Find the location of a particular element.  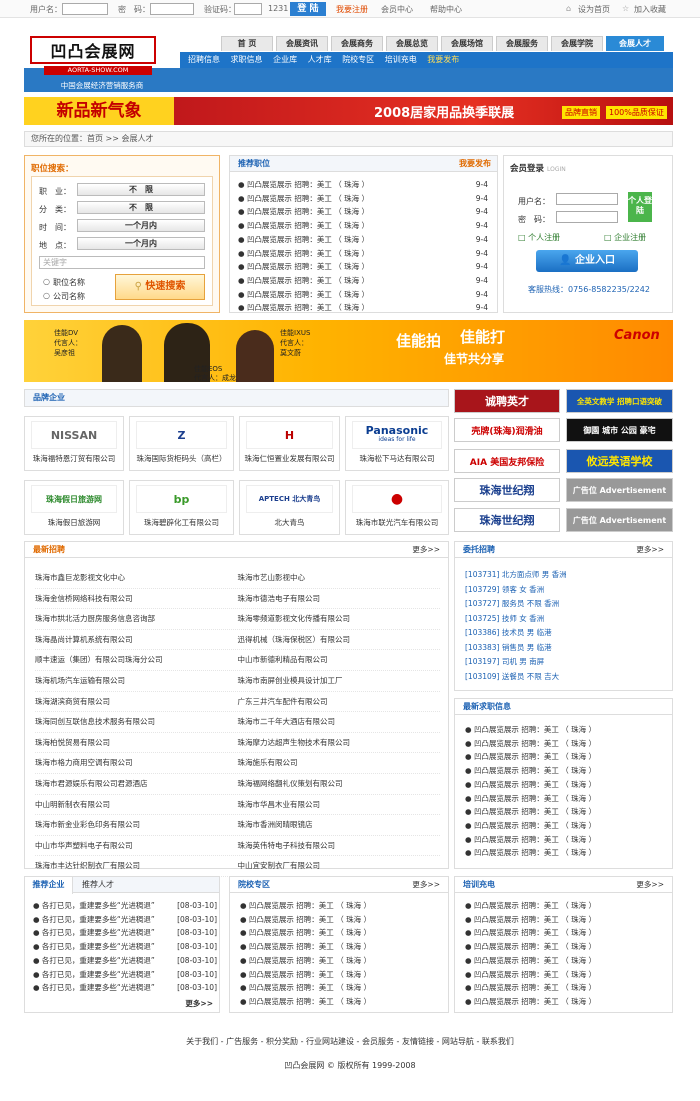

time-select: 一个月内 is located at coordinates (141, 225).